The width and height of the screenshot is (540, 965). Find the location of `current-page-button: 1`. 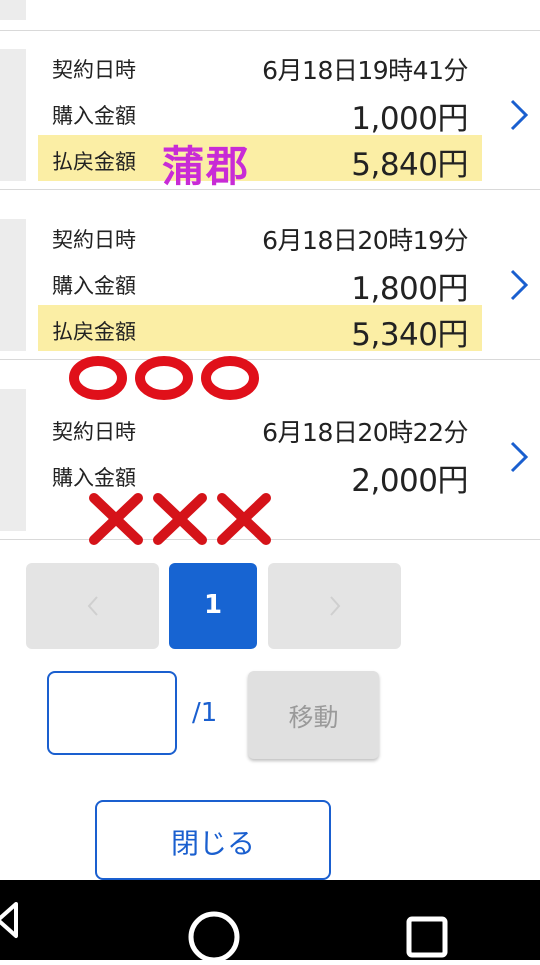

current-page-button: 1 is located at coordinates (213, 606).